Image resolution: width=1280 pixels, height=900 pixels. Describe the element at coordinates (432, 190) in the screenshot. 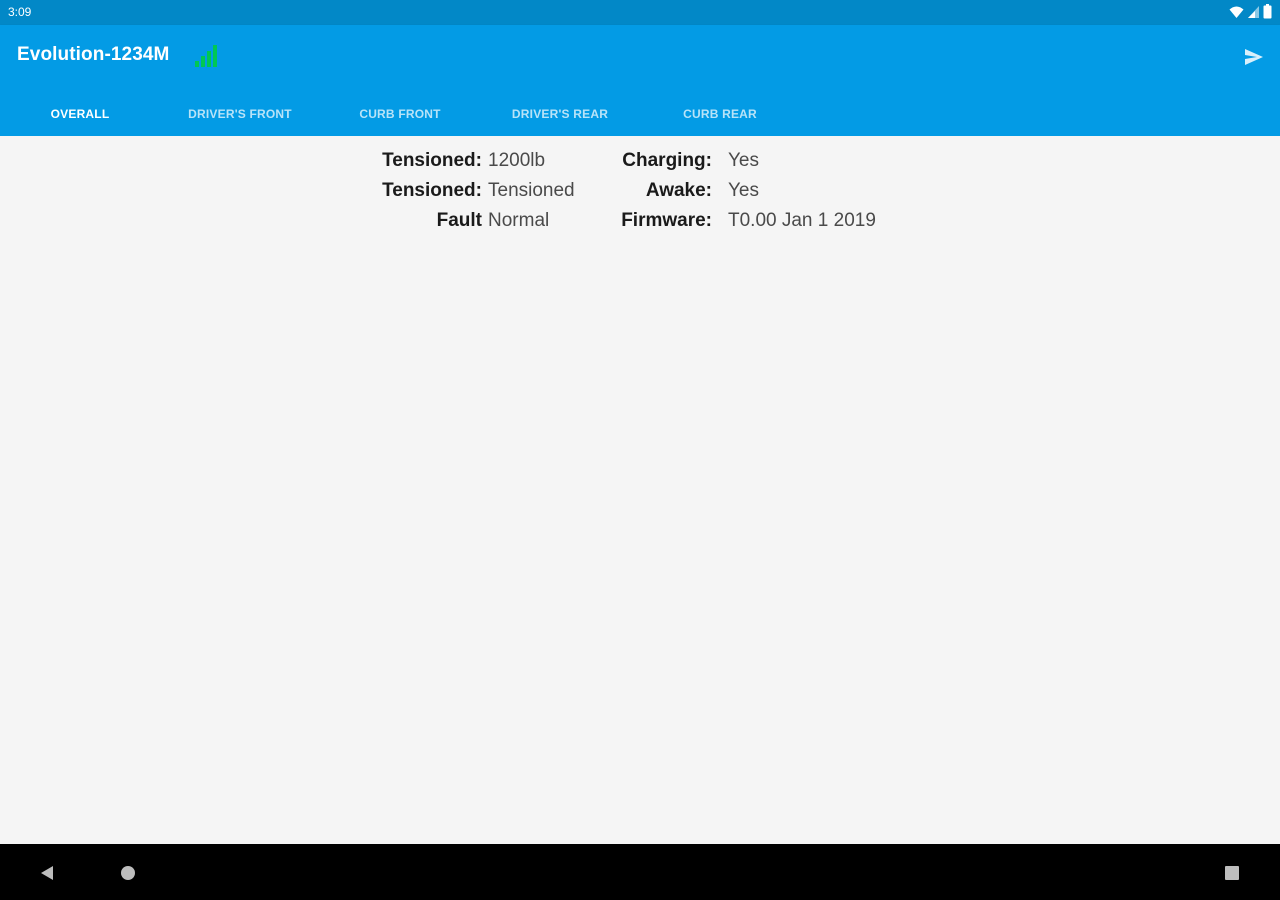

I see `tensioned-status-label: Tensioned:` at that location.